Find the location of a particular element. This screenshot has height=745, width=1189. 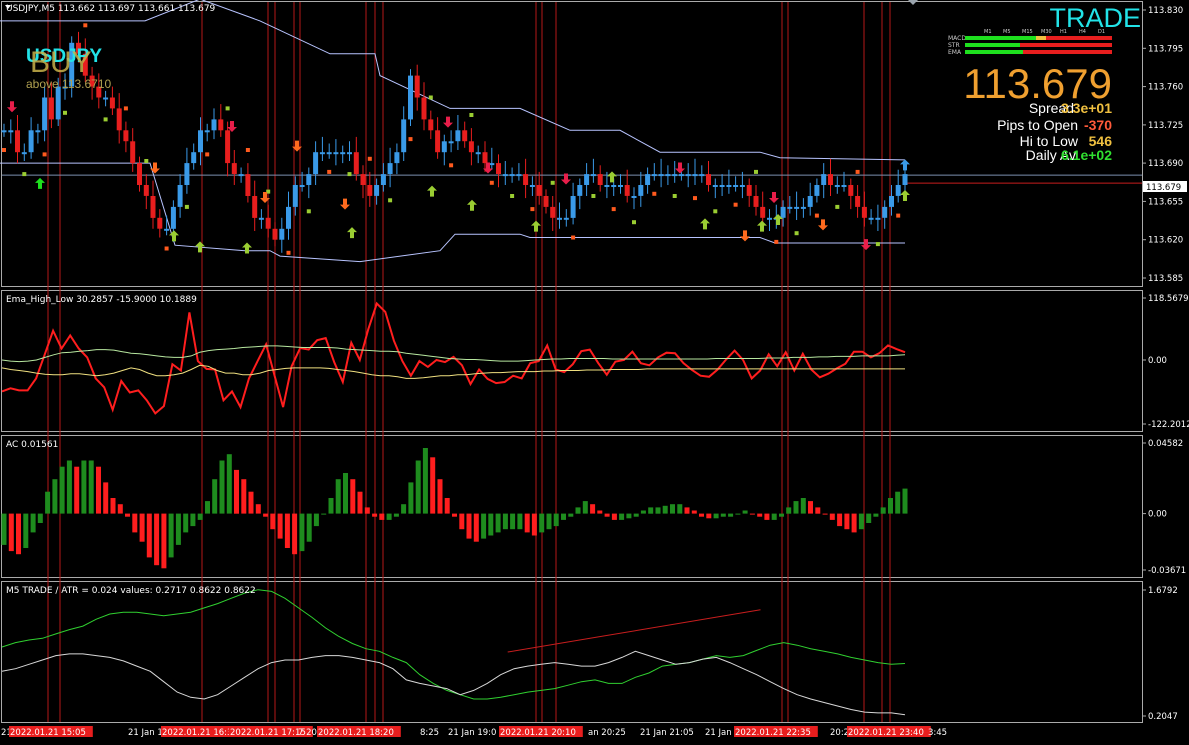

strength-col-label: M1 is located at coordinates (988, 32).